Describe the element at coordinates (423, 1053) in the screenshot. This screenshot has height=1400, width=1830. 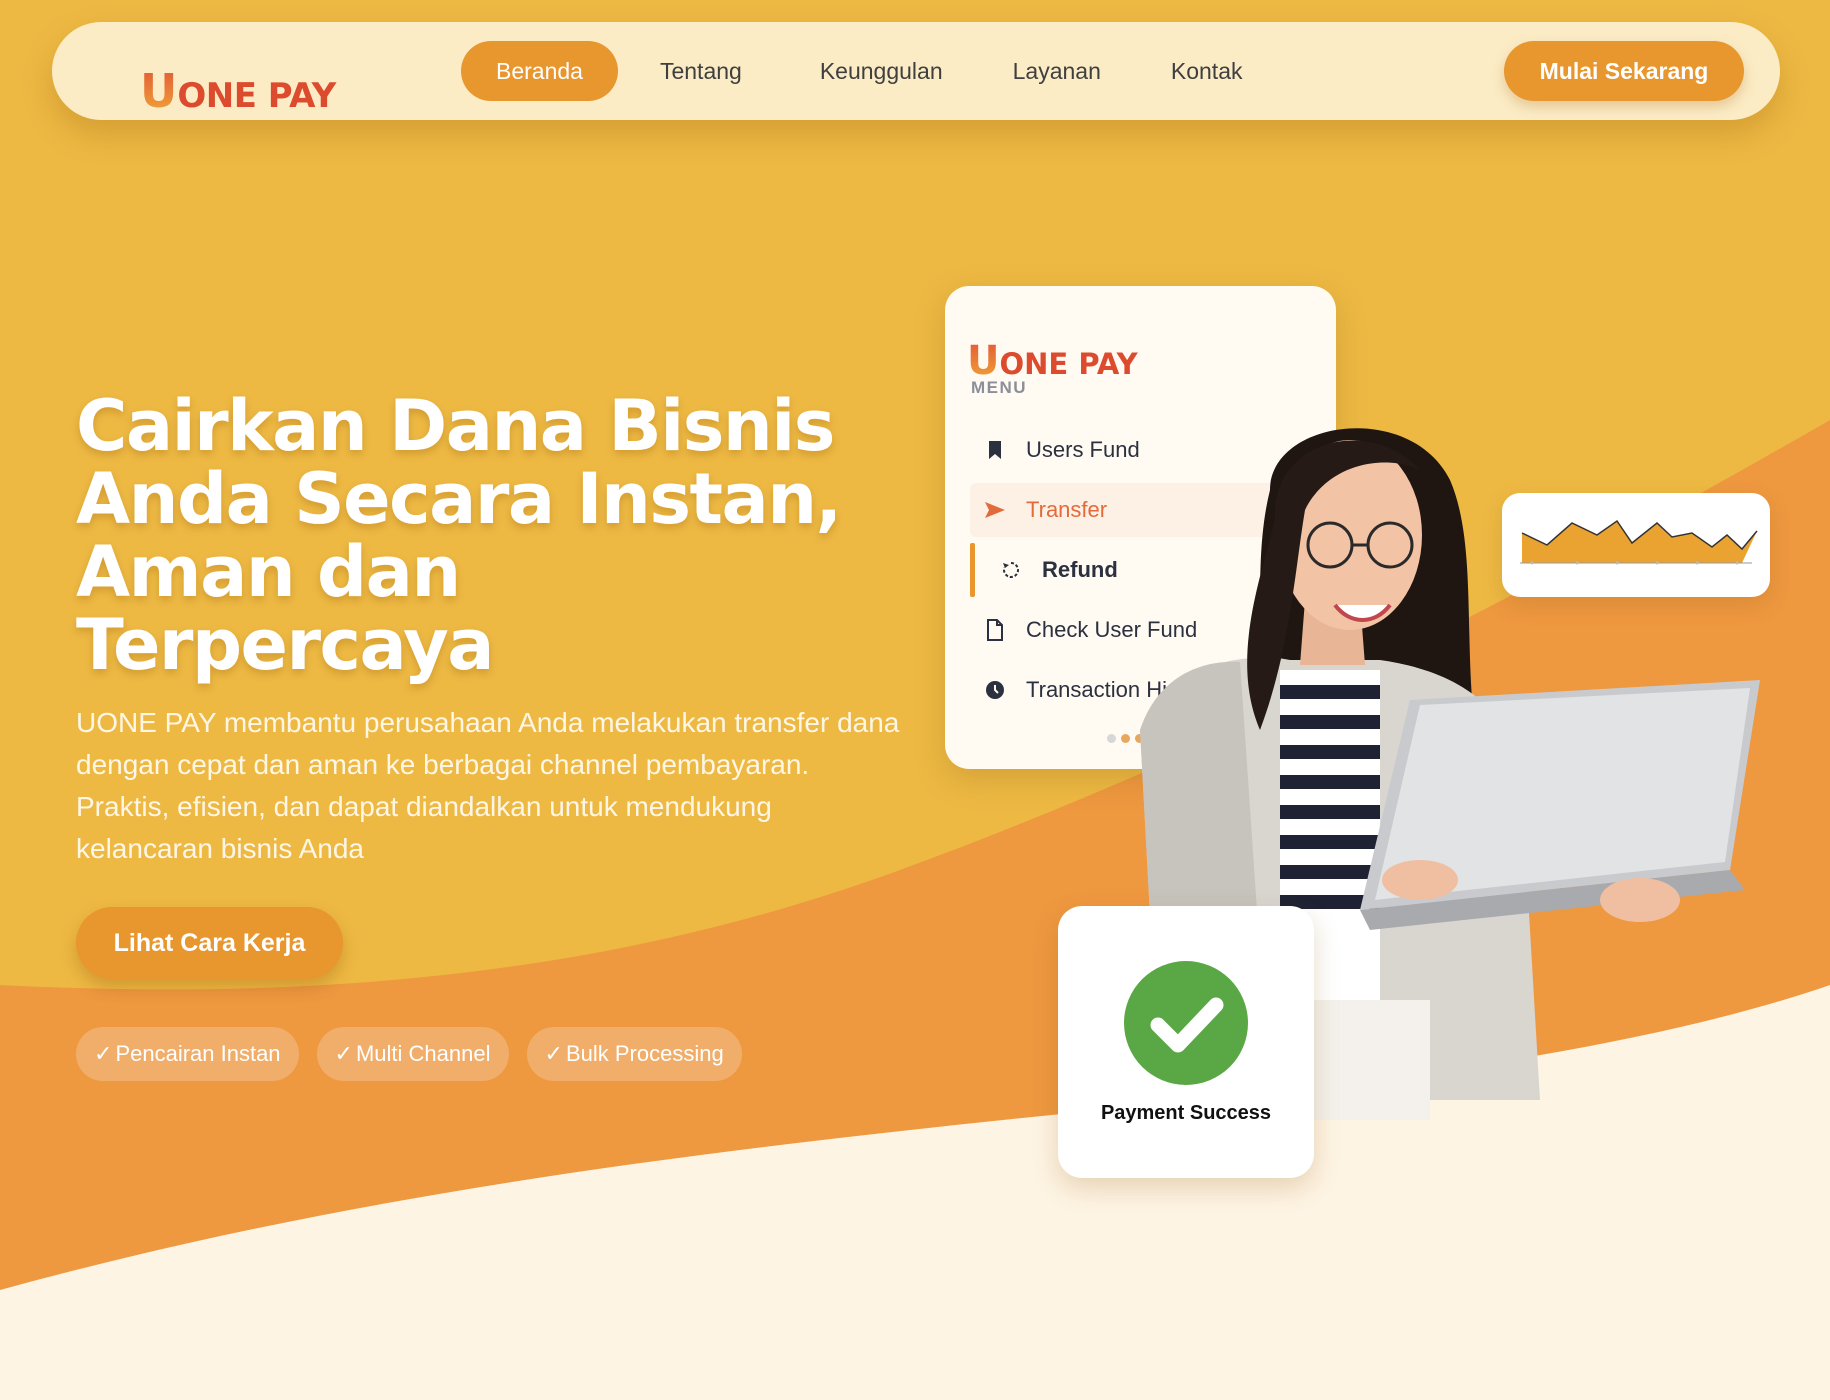
I see `feature-label: Multi Channel` at that location.